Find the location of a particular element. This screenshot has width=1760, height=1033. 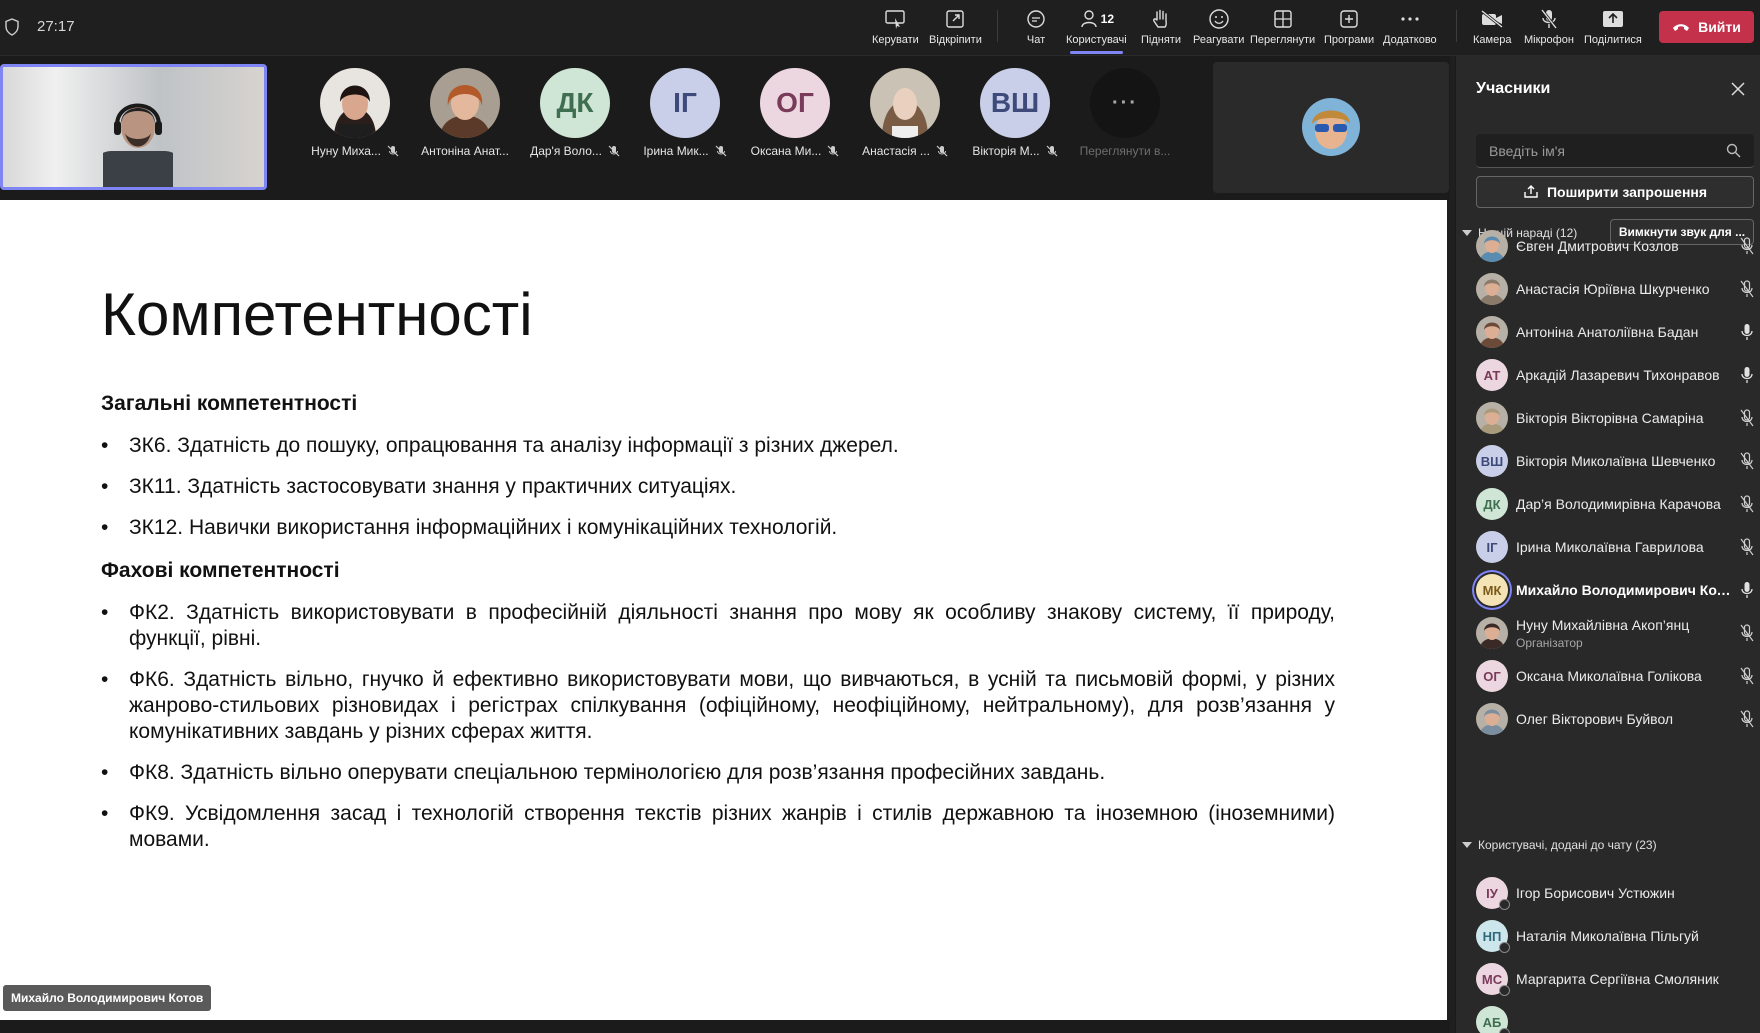

apps-button: Програми is located at coordinates (1349, 29).